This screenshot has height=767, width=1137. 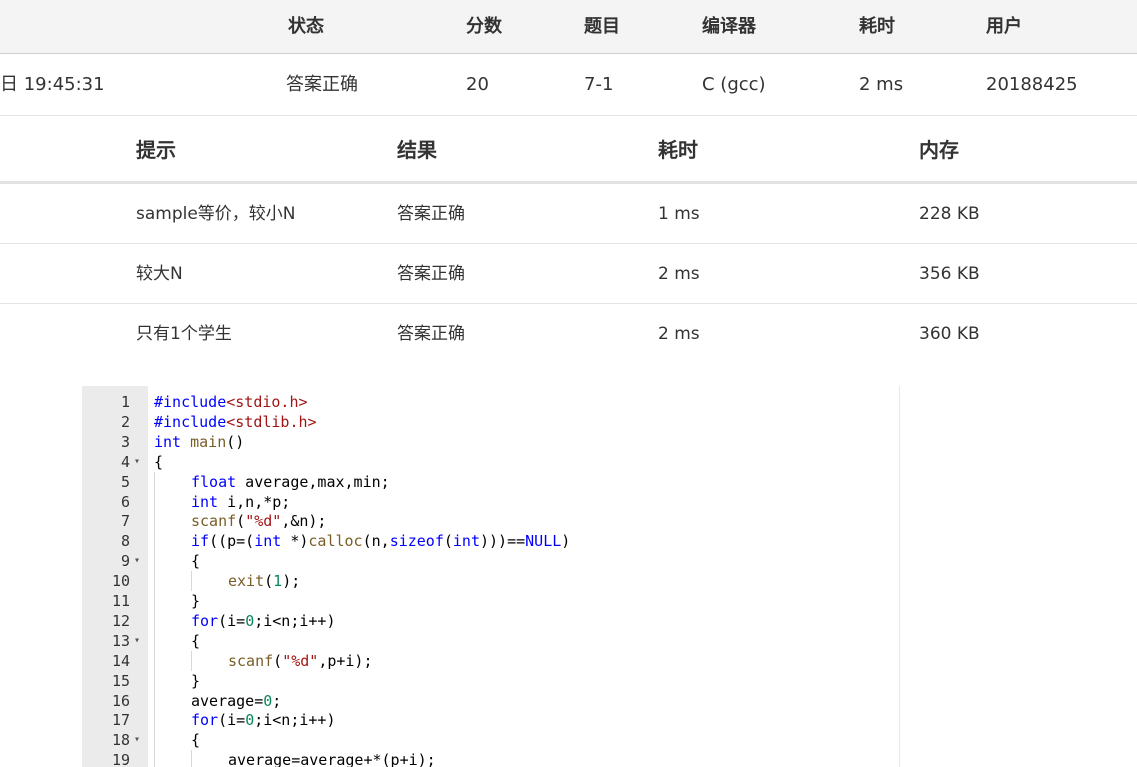 What do you see at coordinates (598, 85) in the screenshot?
I see `problem-link: 7-1` at bounding box center [598, 85].